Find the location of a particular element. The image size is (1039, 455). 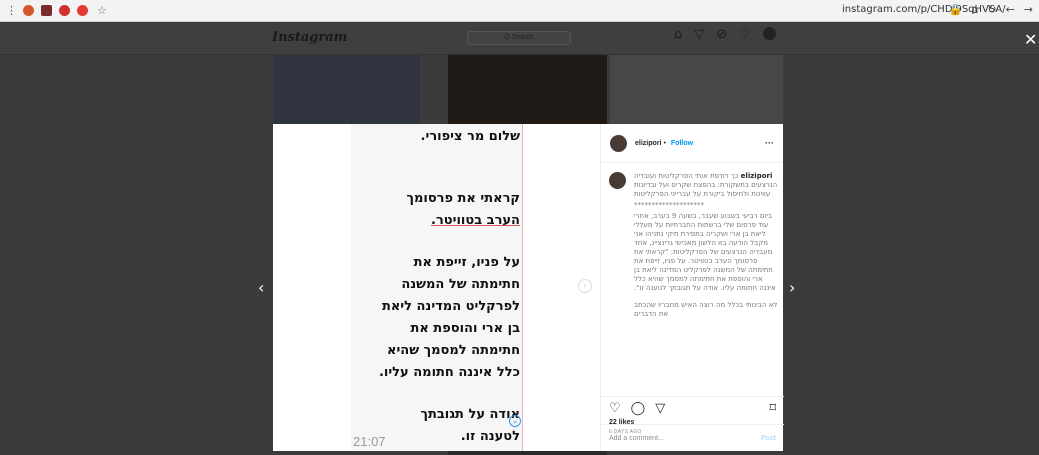

close-icon: ✕ is located at coordinates (1030, 39).